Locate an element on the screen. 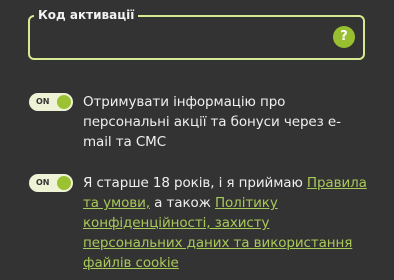 The image size is (394, 280). terms-text-before: Я старше 18 років, і я приймаю is located at coordinates (195, 183).